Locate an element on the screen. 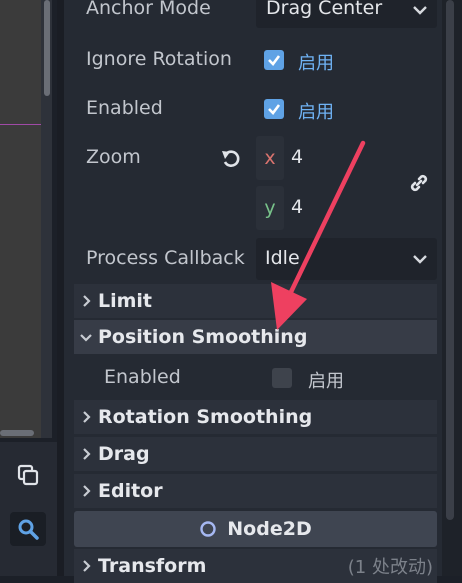 The image size is (462, 583). zoom-x-axis-label: x is located at coordinates (270, 158).